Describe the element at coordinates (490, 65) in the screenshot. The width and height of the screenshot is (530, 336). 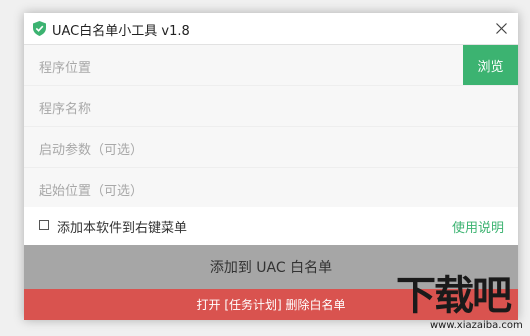
I see `browse-button: 浏览` at that location.